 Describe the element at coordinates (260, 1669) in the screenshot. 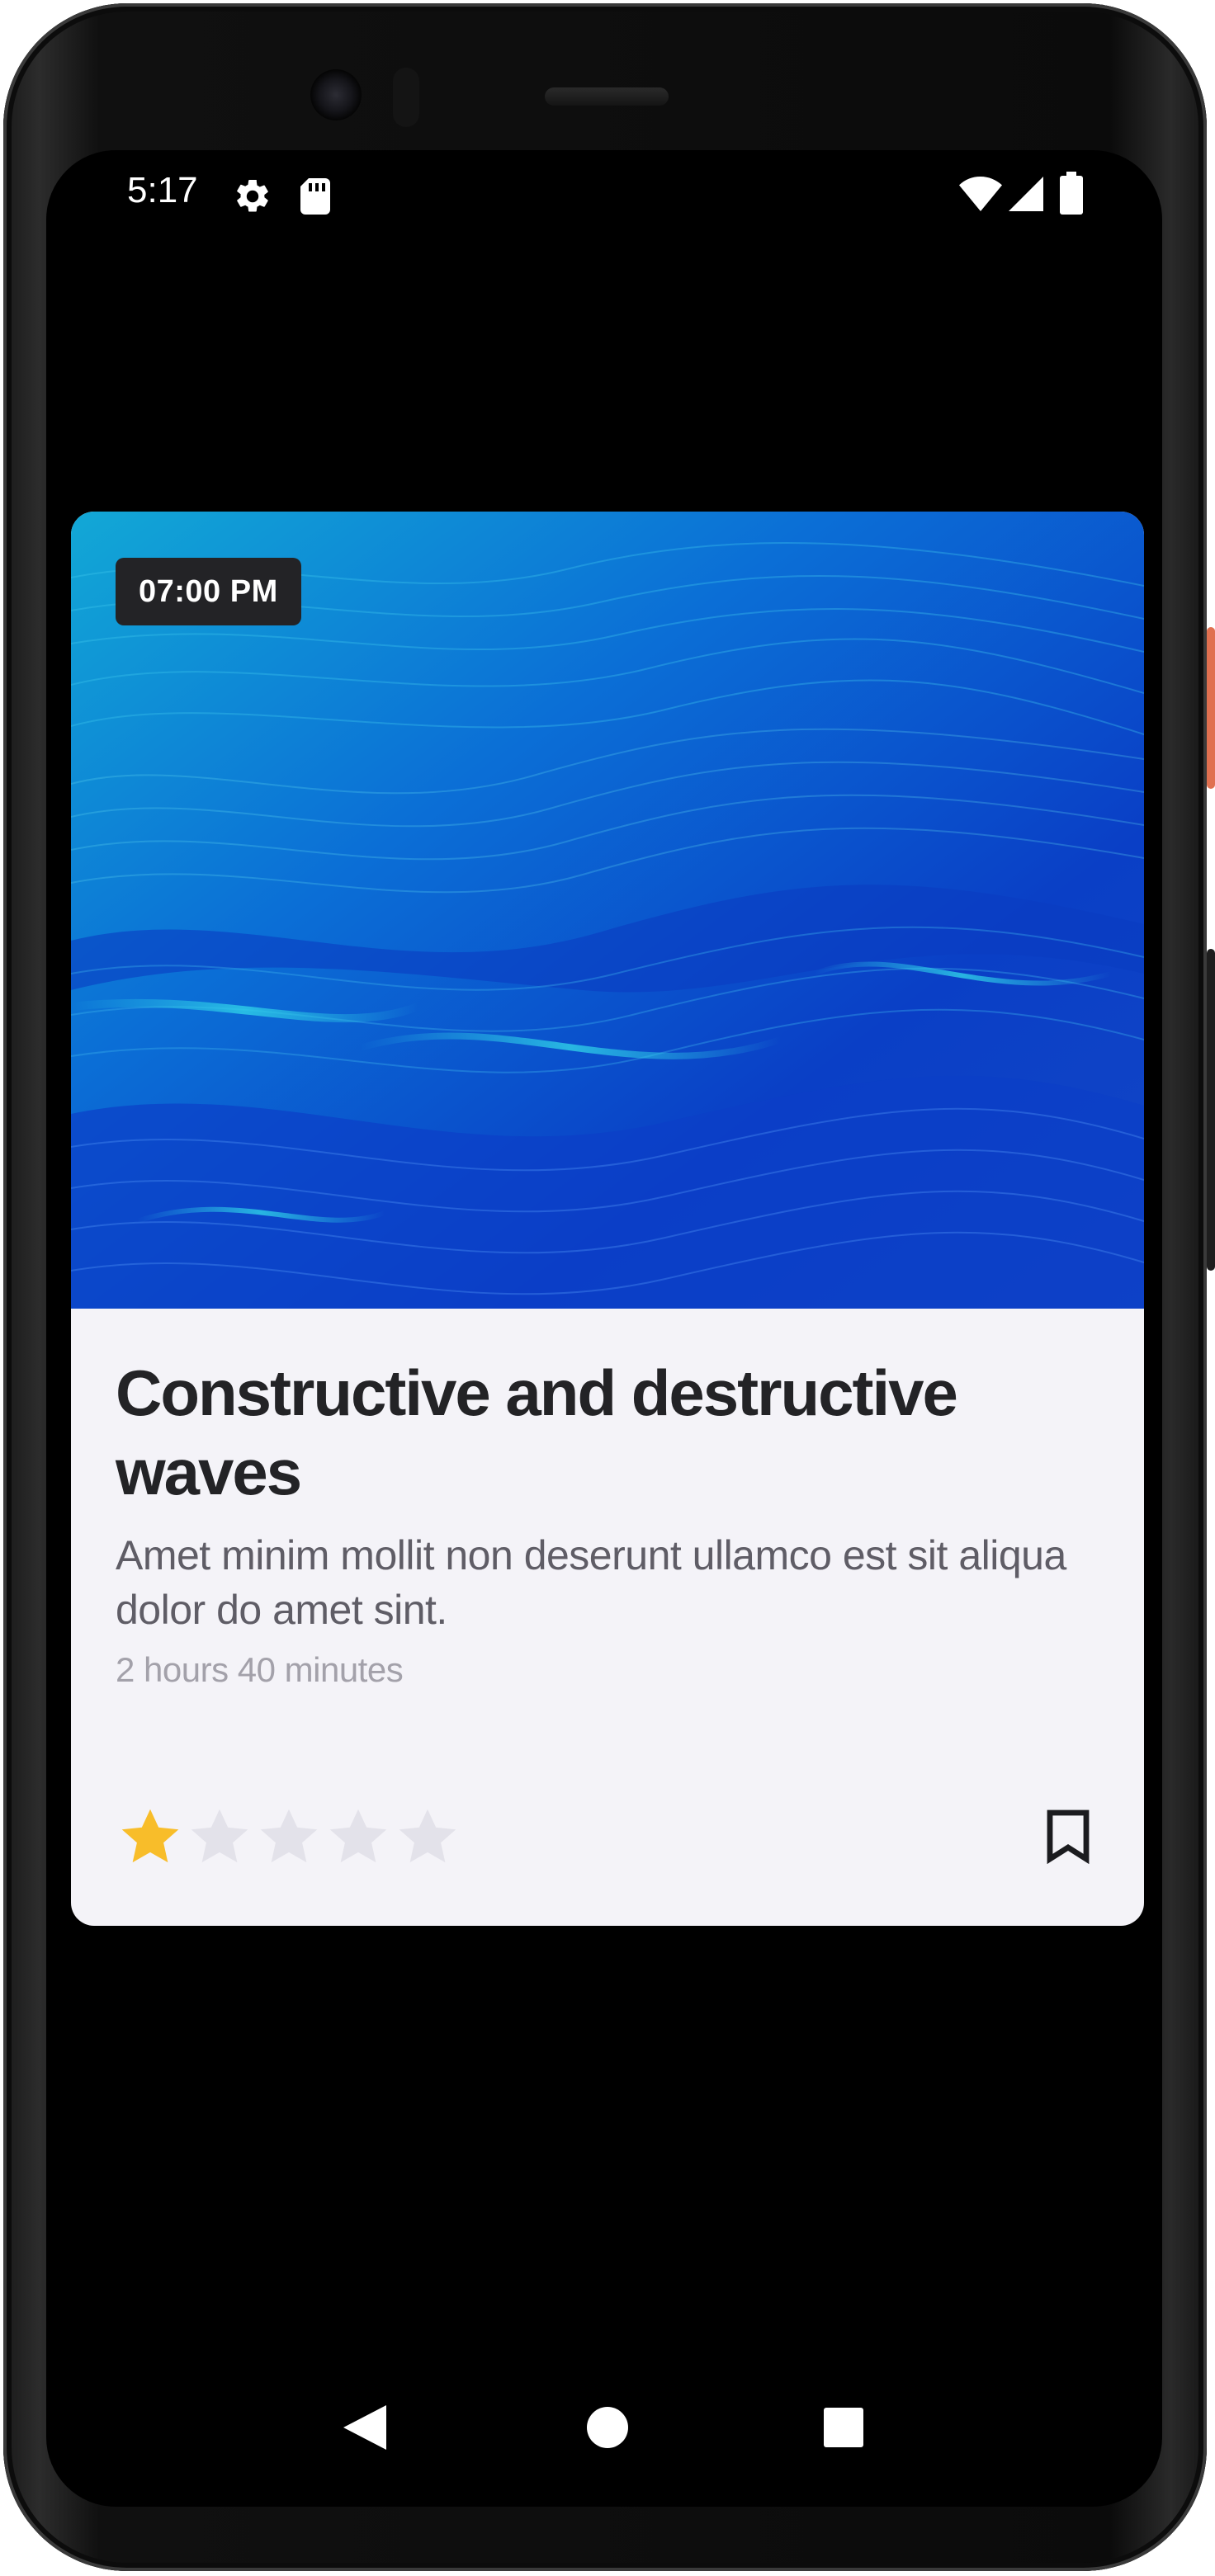

I see `card-duration: 2 hours 40 minutes` at that location.